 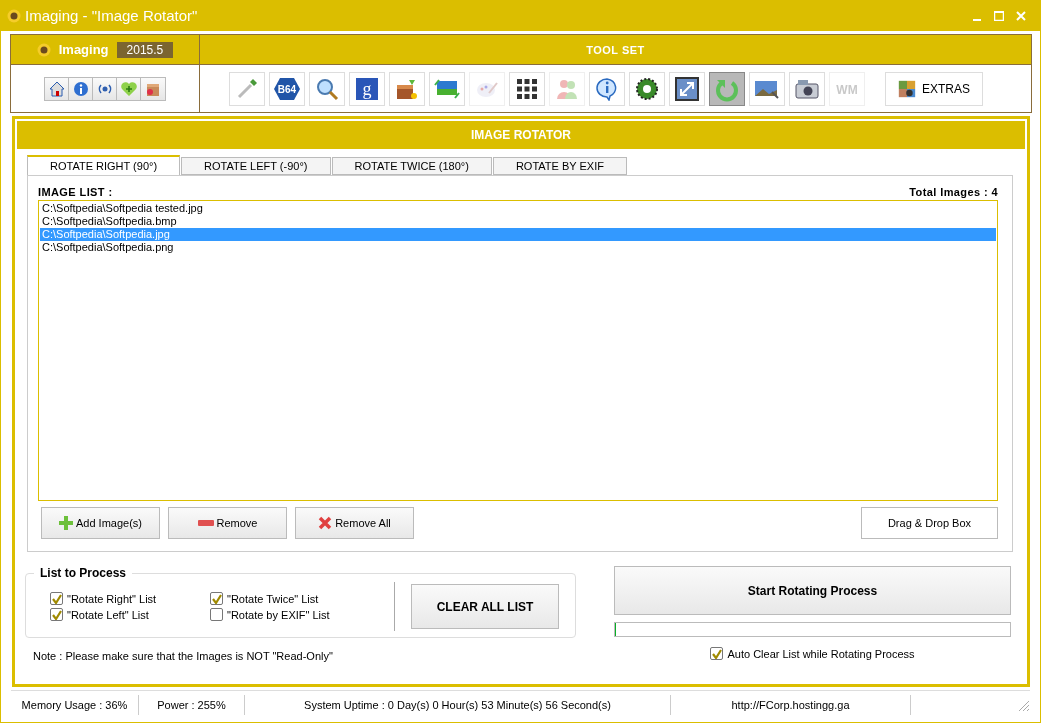 I want to click on eyedropper-icon, so click(x=247, y=88).